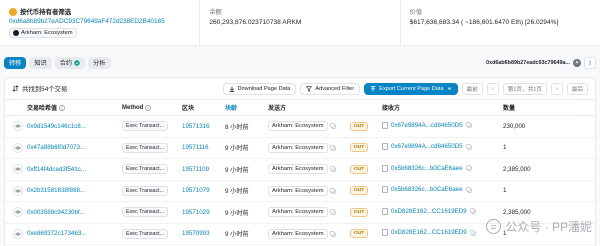 The width and height of the screenshot is (600, 246). What do you see at coordinates (77, 62) in the screenshot?
I see `check-circle-icon` at bounding box center [77, 62].